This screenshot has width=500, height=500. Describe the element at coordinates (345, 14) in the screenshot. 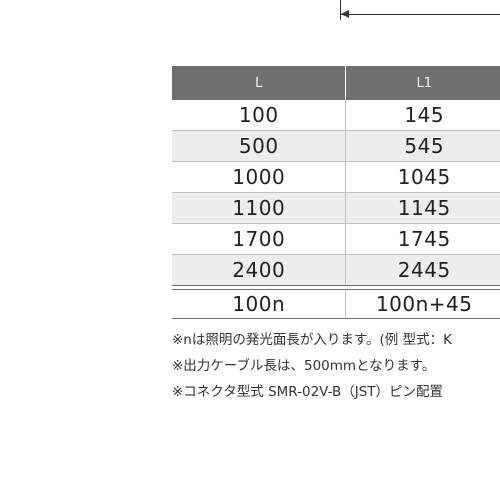

I see `dimension-arrow-icon` at that location.